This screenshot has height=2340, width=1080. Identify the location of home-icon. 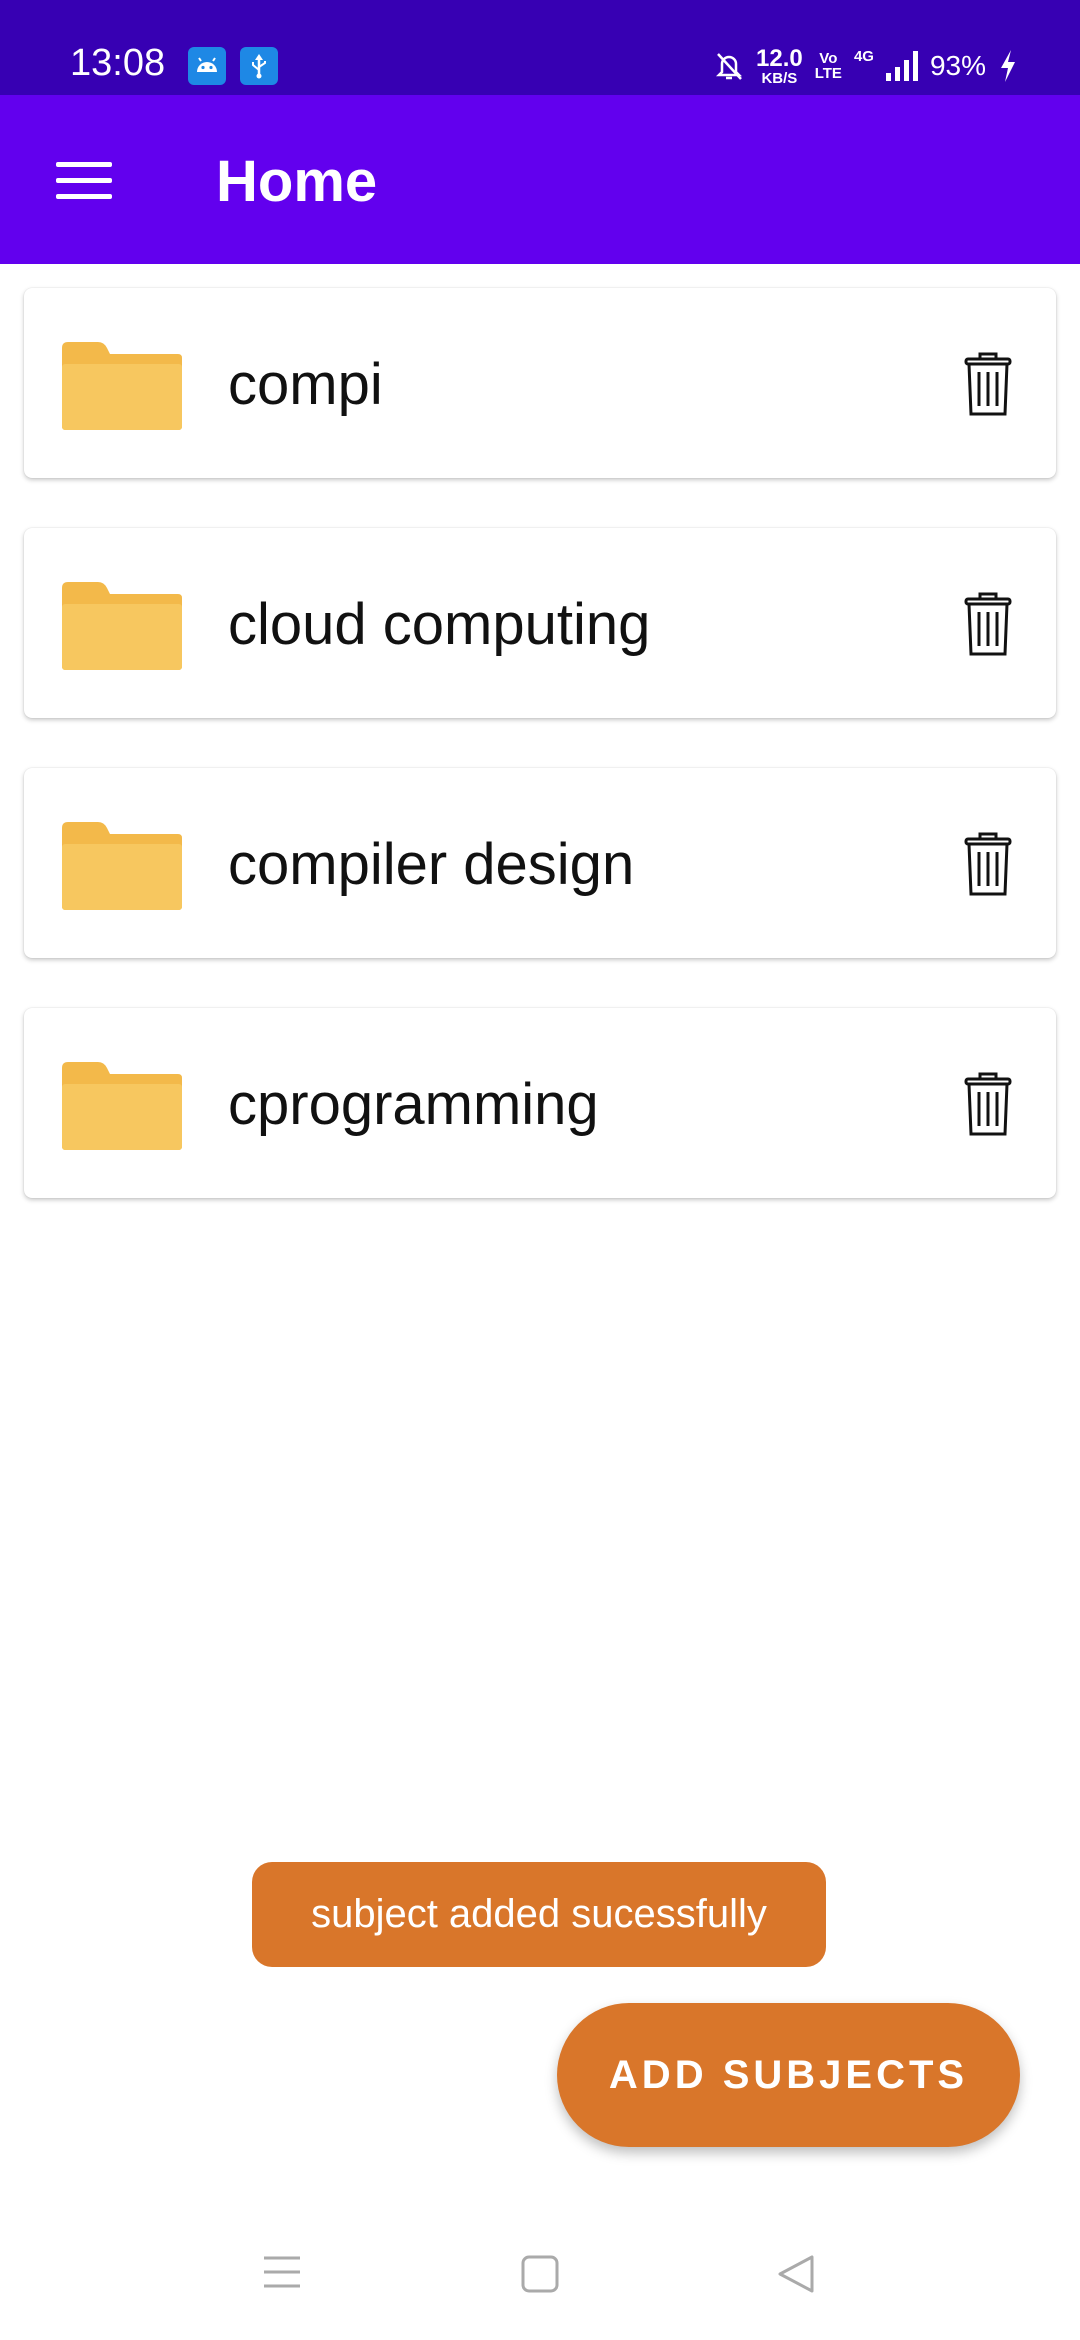
(540, 2274).